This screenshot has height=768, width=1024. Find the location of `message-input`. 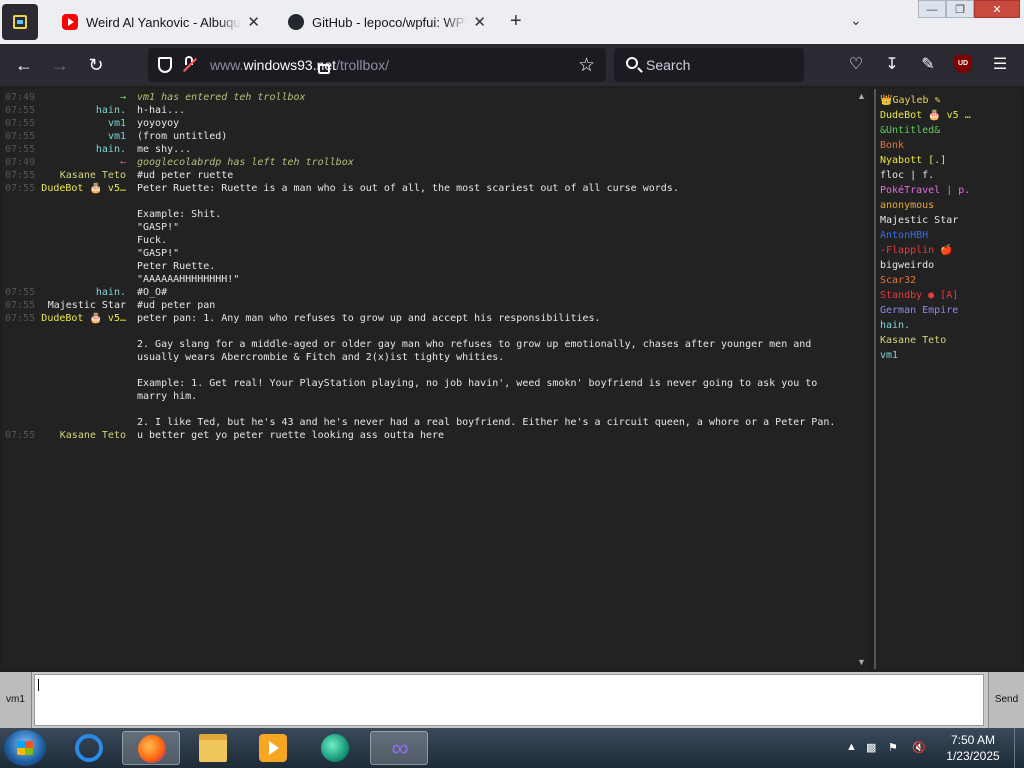

message-input is located at coordinates (509, 700).